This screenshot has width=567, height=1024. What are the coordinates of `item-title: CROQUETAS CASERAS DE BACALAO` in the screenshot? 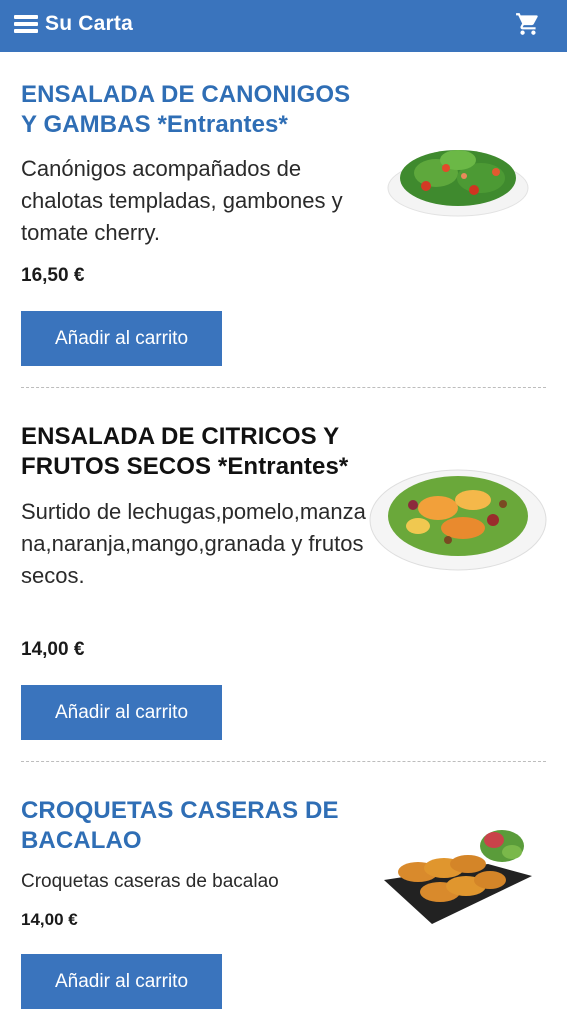 It's located at (196, 826).